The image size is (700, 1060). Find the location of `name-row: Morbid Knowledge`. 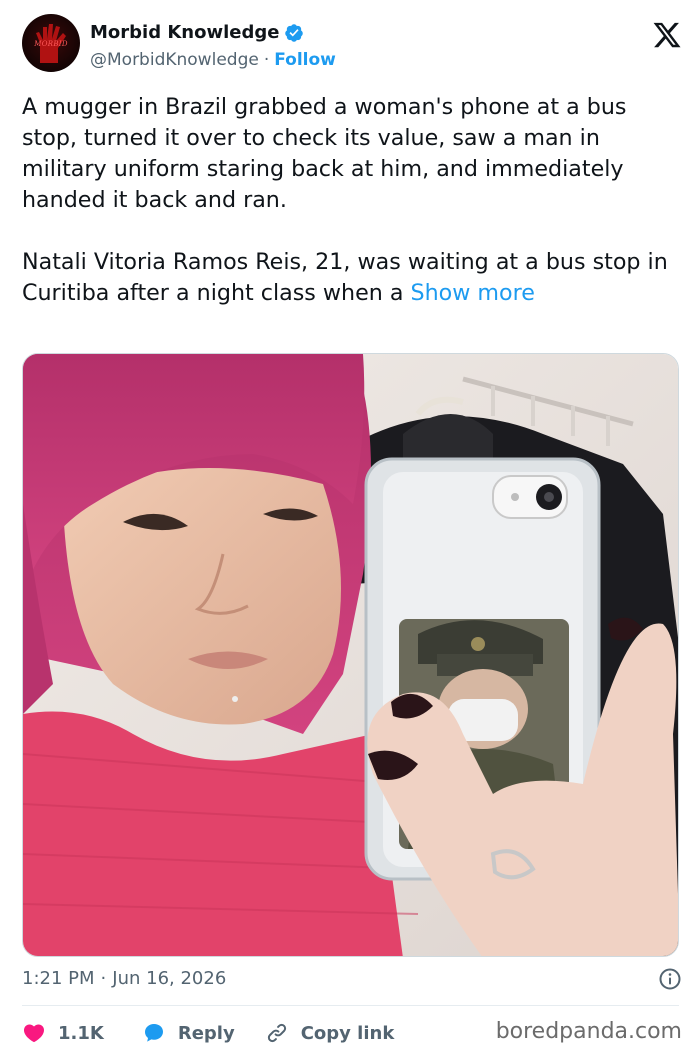

name-row: Morbid Knowledge is located at coordinates (197, 32).